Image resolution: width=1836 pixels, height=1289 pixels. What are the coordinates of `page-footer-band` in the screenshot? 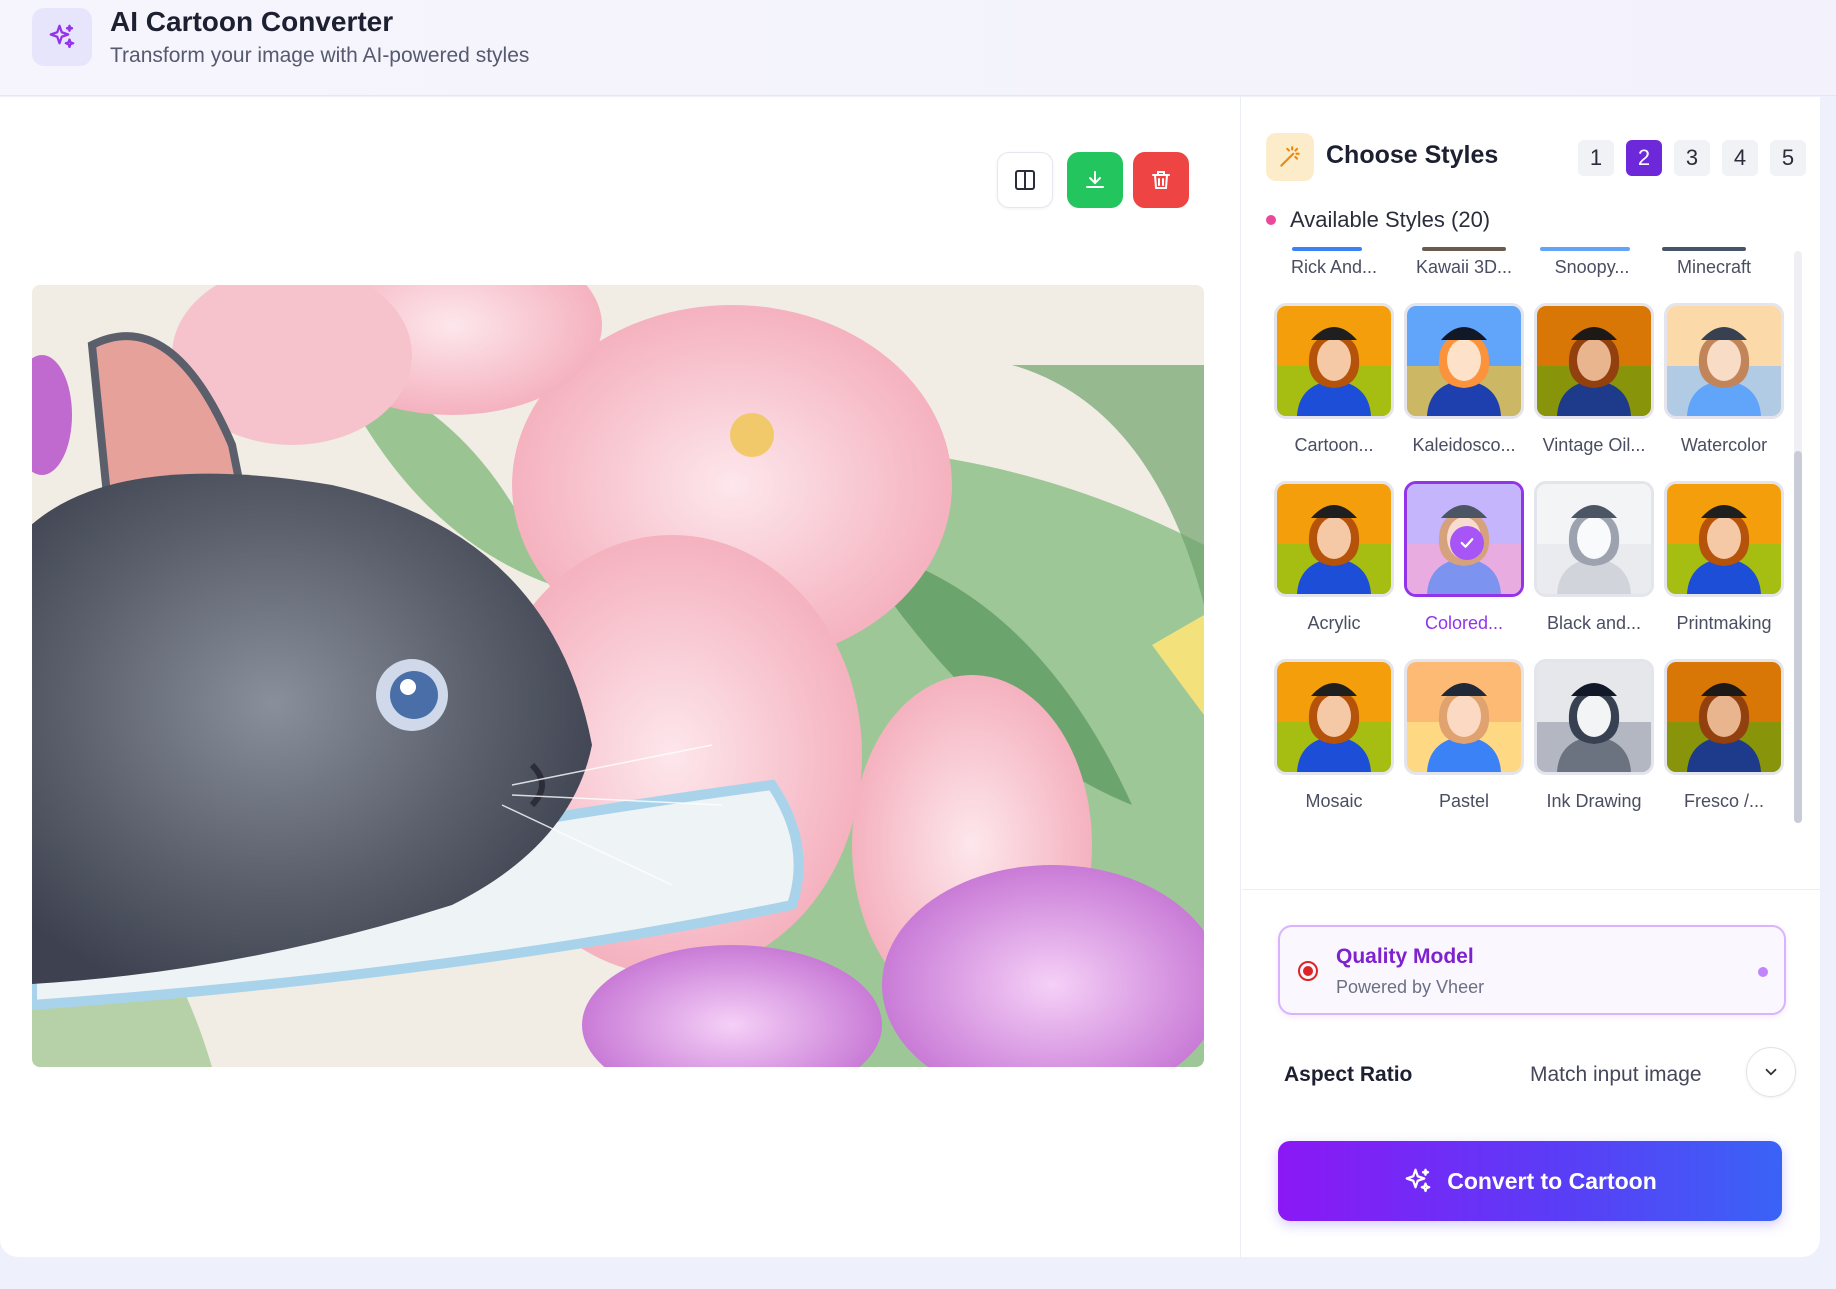 It's located at (918, 1273).